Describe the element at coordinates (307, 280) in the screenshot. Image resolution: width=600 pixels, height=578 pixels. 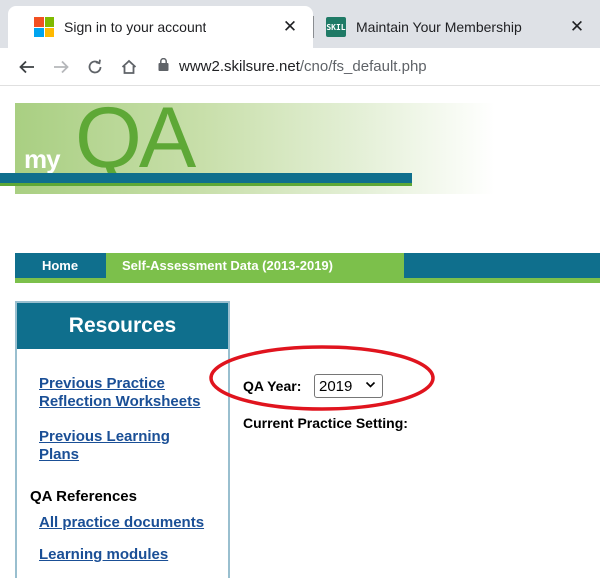
I see `nav-underline` at that location.